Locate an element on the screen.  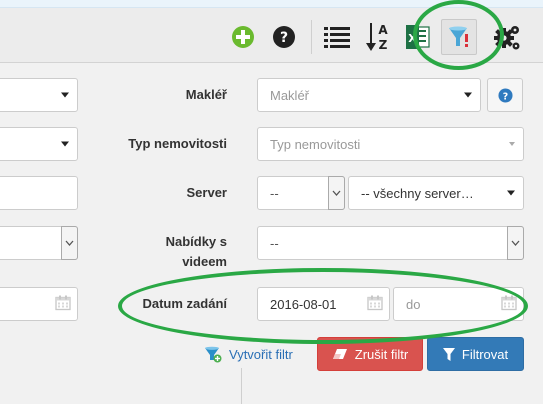
top-strip is located at coordinates (271, 4).